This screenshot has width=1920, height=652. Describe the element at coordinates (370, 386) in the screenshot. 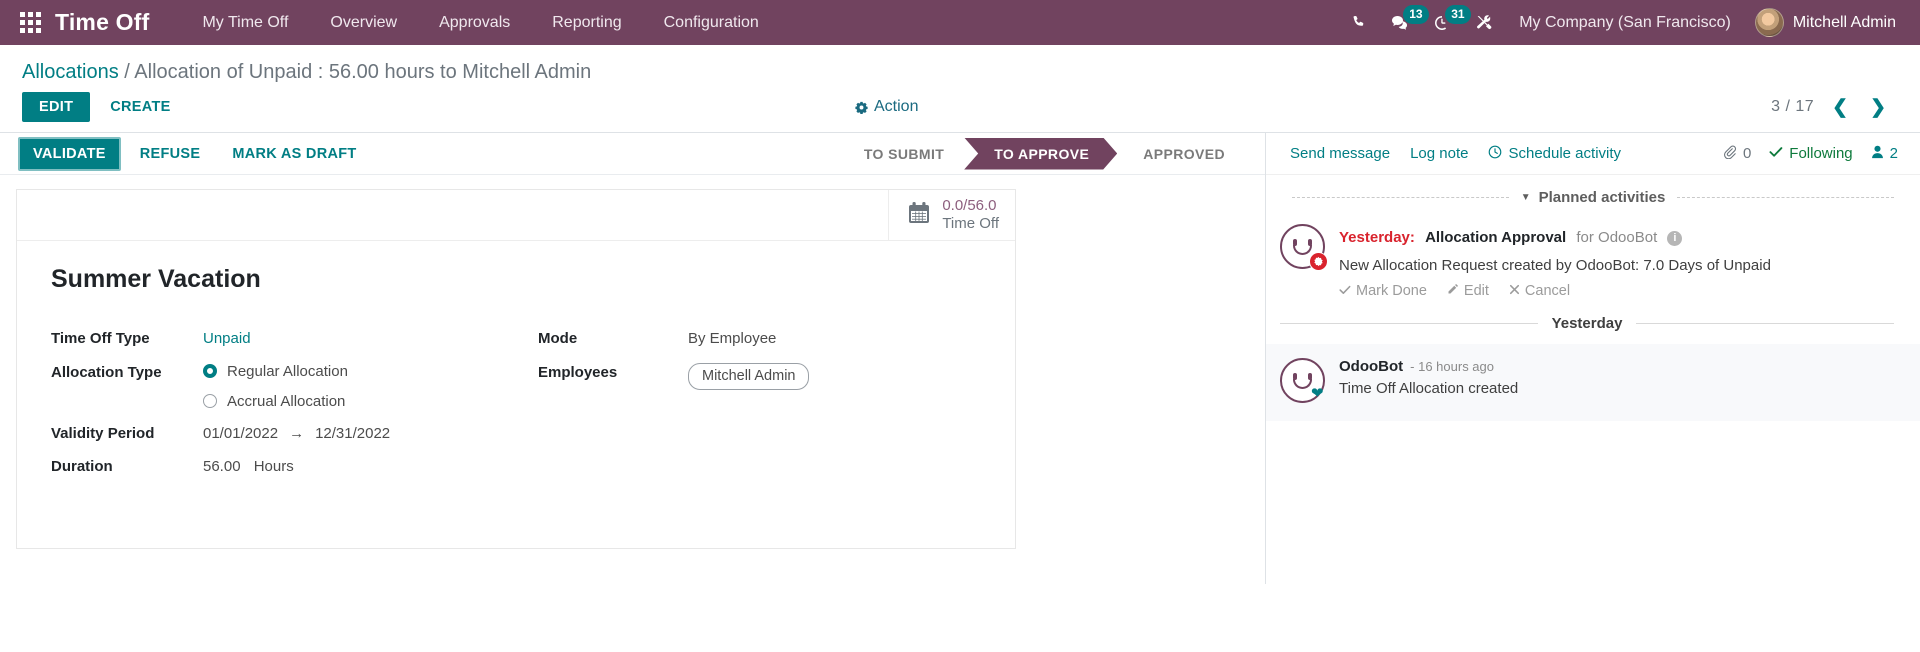

I see `allocation-type-radios: Regular Allocation Accrual Allocation` at that location.